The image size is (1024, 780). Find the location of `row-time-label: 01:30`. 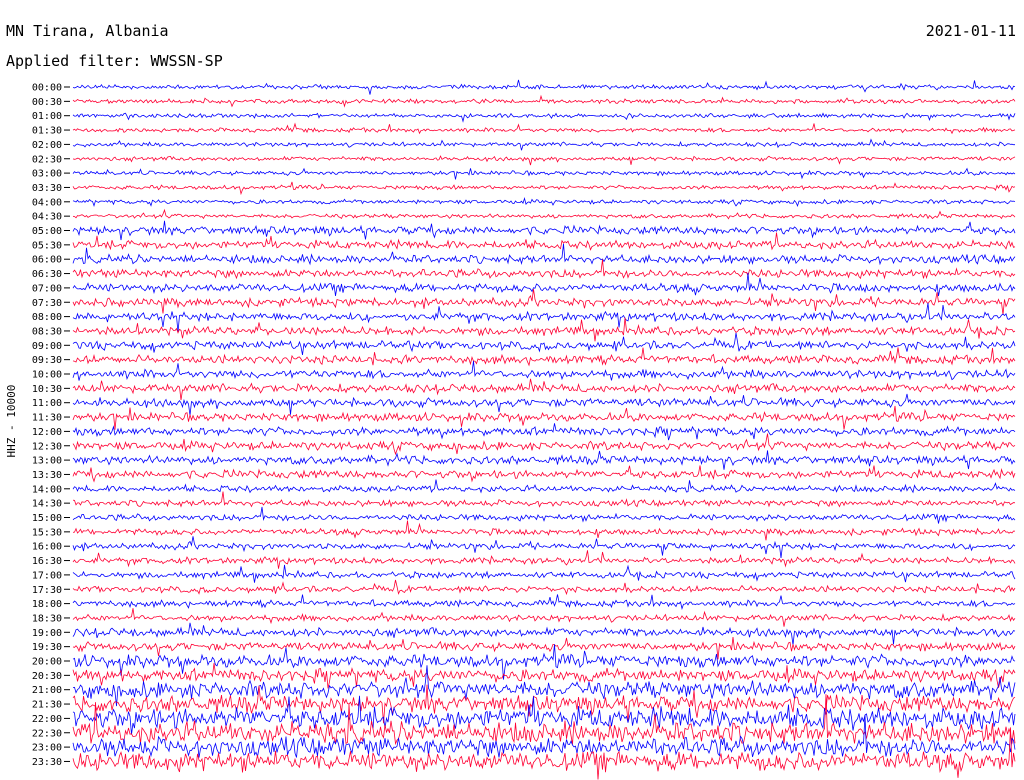

row-time-label: 01:30 is located at coordinates (47, 131).